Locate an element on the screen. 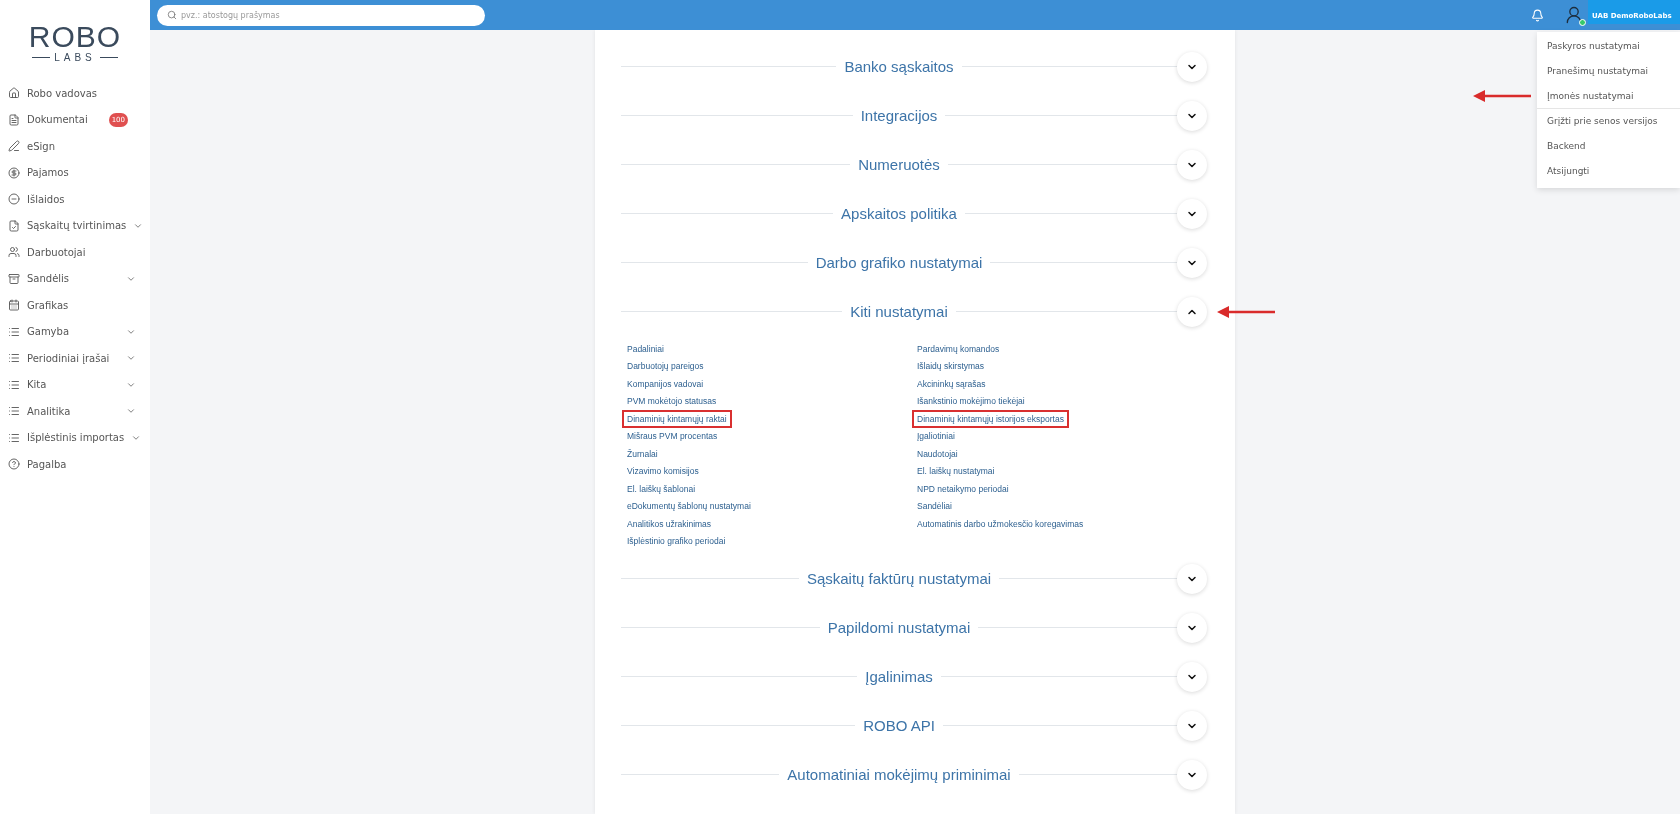 The height and width of the screenshot is (814, 1680). sidebar-item: Pagalba is located at coordinates (75, 464).